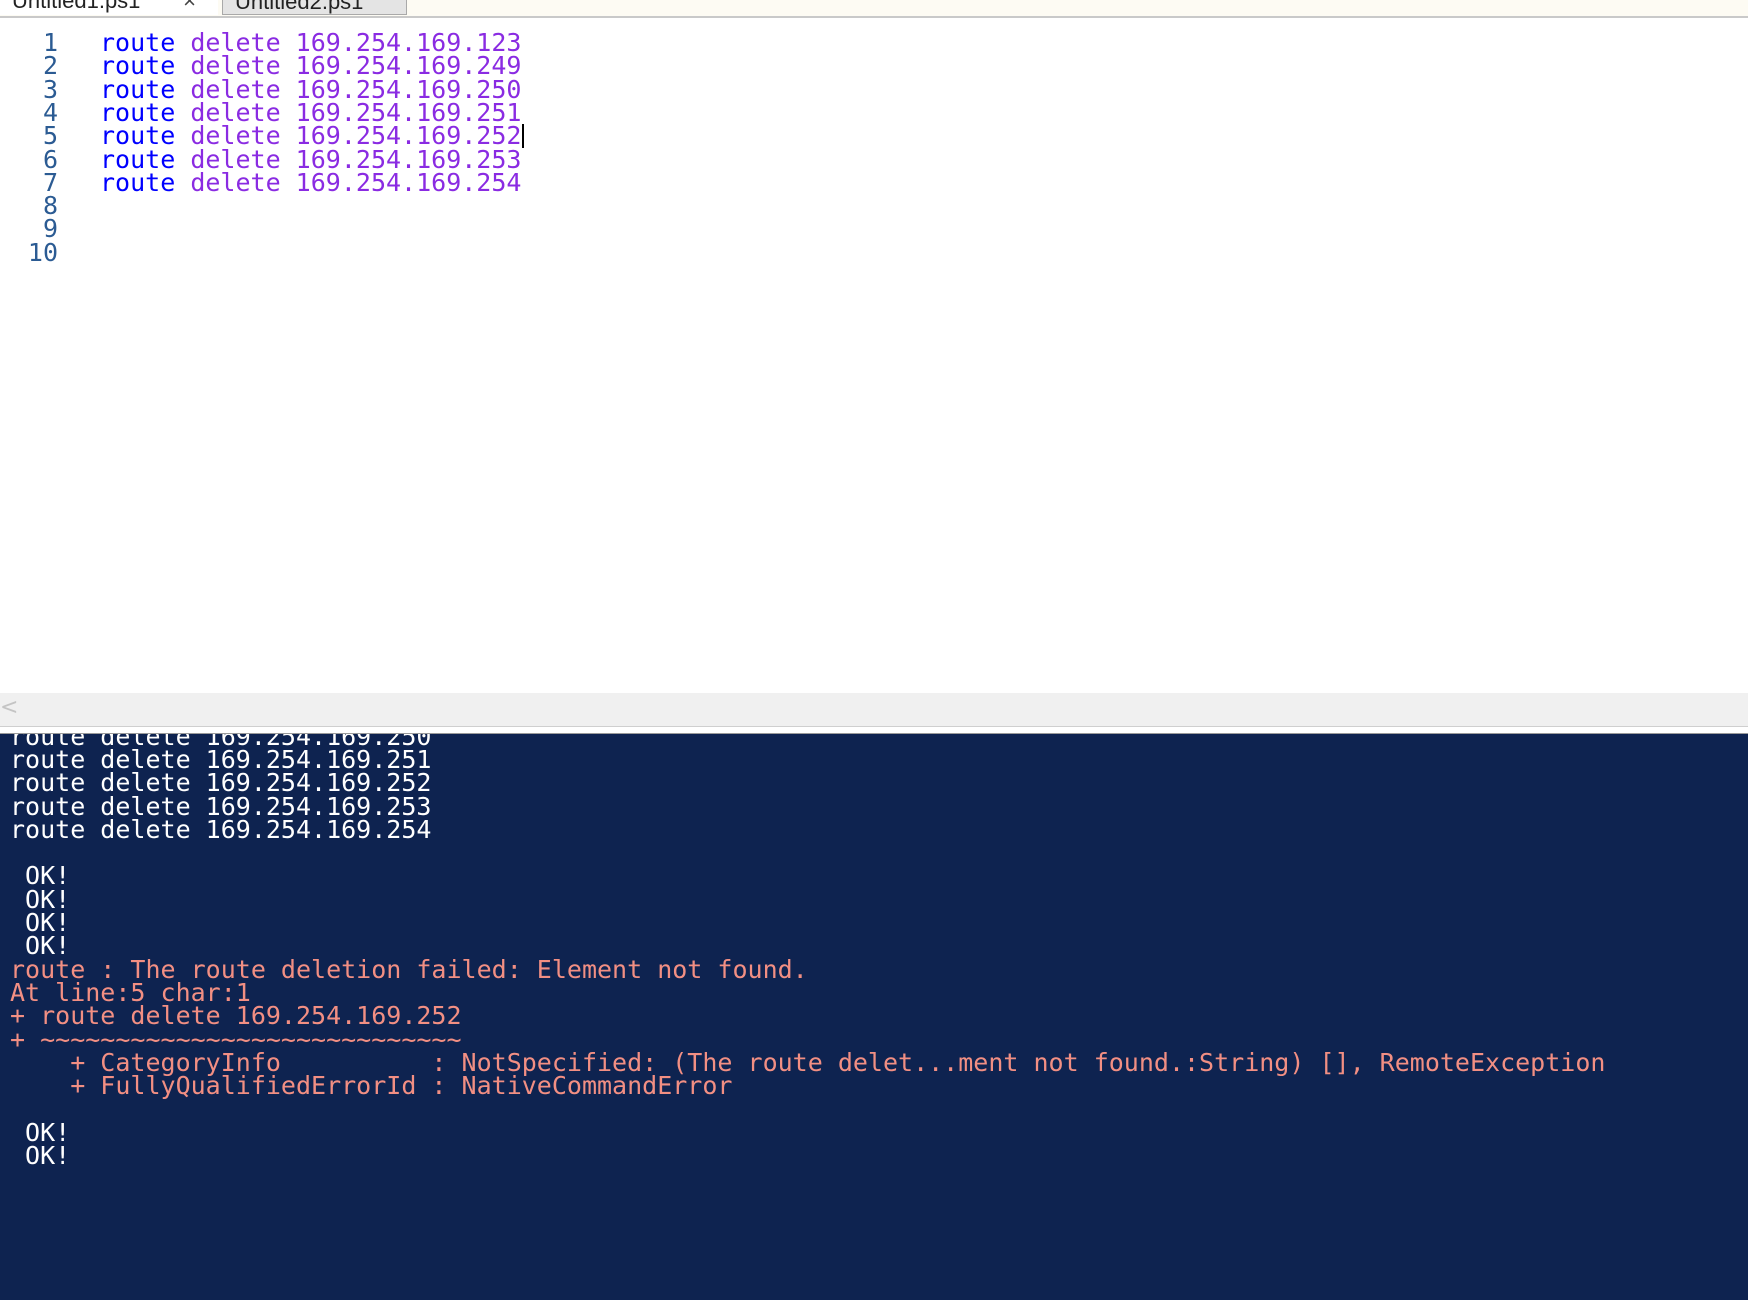  Describe the element at coordinates (874, 9) in the screenshot. I see `tab-strip: Untitled1.ps1 × Untitled2.ps1` at that location.